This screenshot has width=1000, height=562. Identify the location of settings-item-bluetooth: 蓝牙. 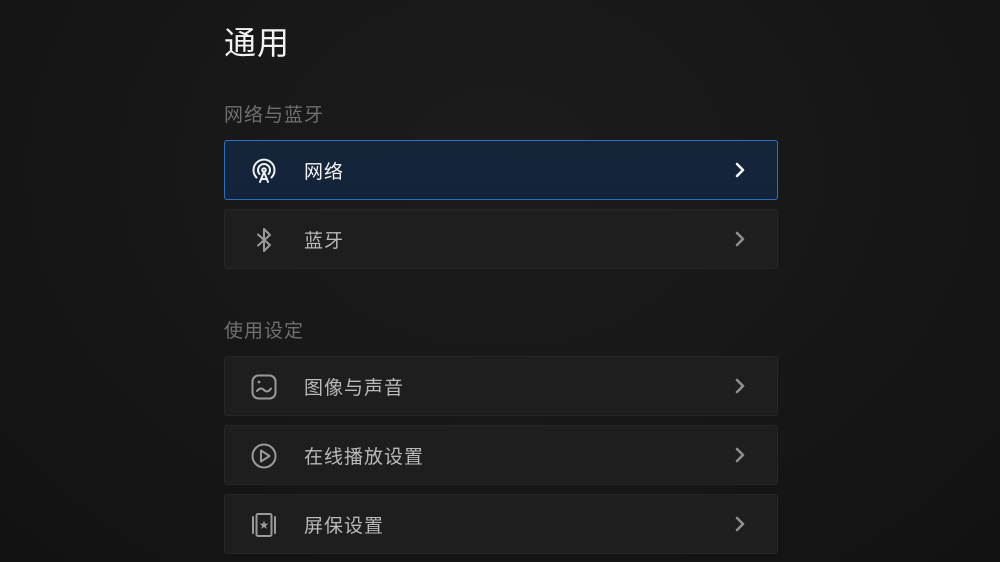
(501, 239).